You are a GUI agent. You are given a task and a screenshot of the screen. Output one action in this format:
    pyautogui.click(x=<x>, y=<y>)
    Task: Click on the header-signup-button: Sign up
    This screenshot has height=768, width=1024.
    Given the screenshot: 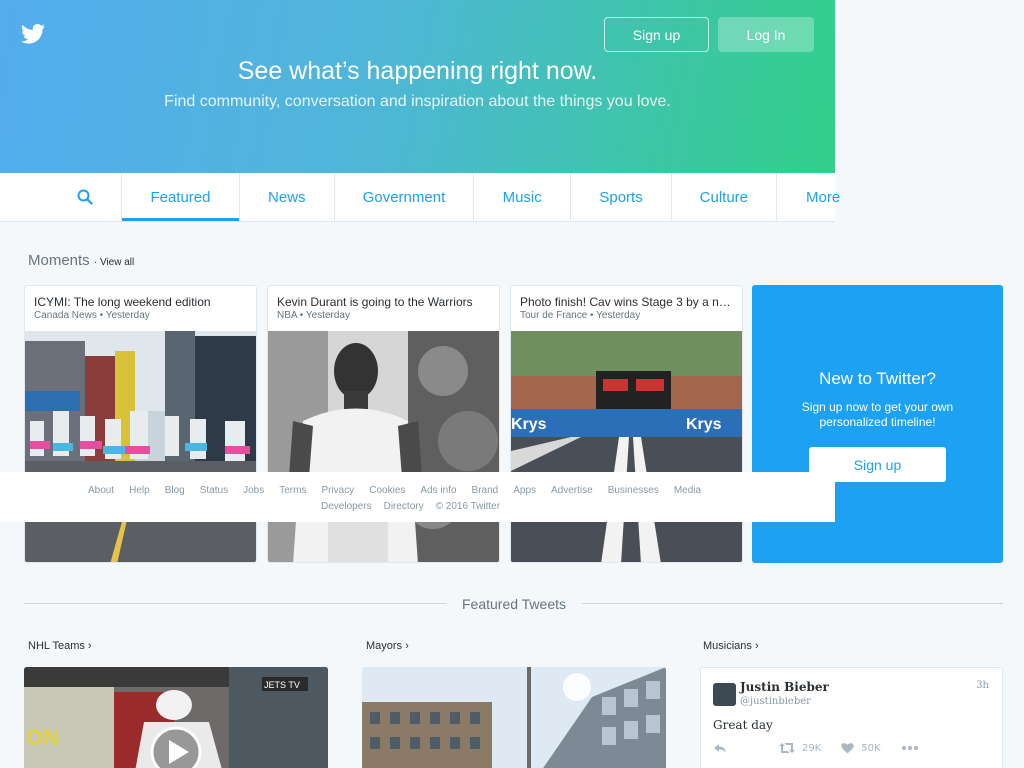 What is the action you would take?
    pyautogui.click(x=656, y=34)
    